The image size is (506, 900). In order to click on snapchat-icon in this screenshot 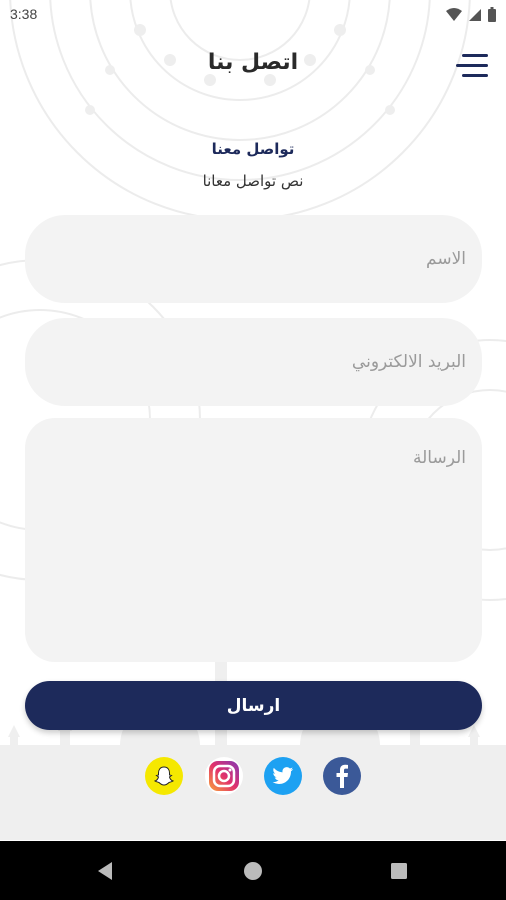, I will do `click(164, 776)`.